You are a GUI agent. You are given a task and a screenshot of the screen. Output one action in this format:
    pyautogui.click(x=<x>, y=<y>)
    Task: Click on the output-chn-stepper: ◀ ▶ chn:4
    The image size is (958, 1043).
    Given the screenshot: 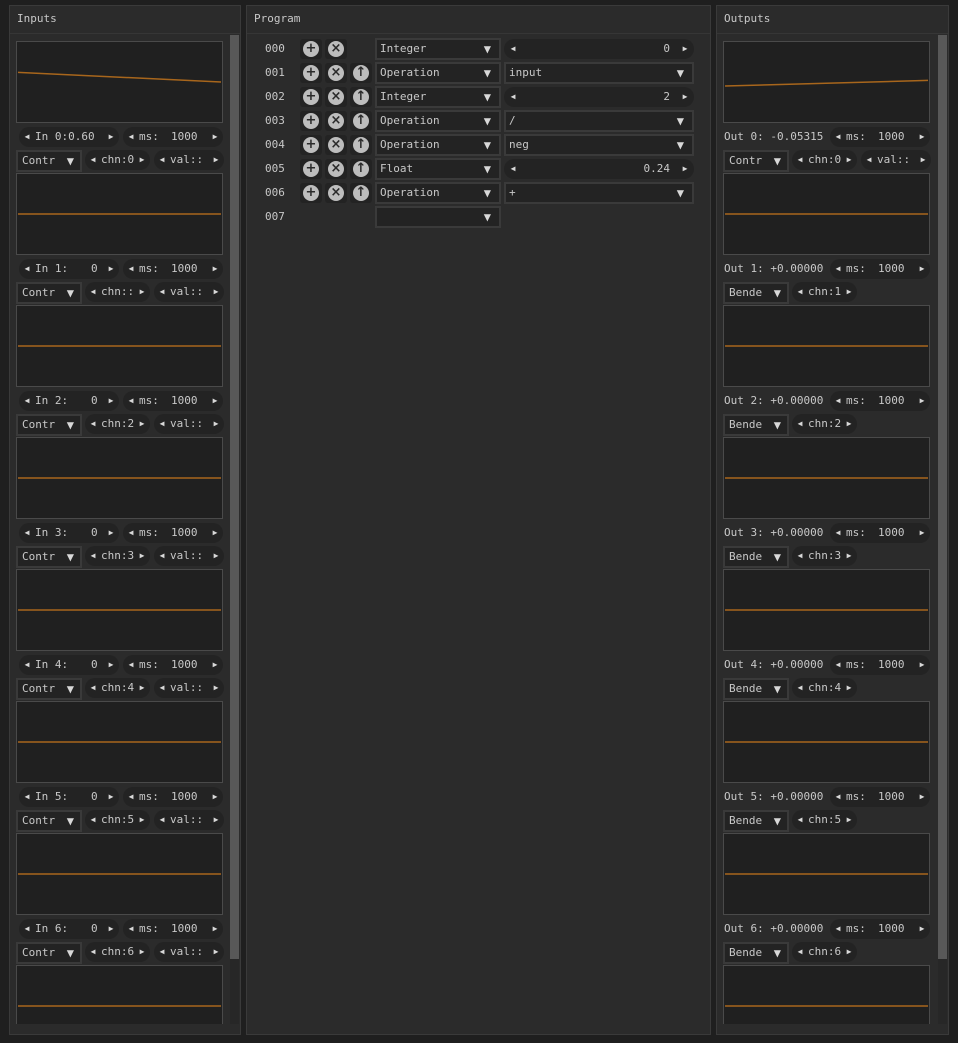 What is the action you would take?
    pyautogui.click(x=824, y=688)
    